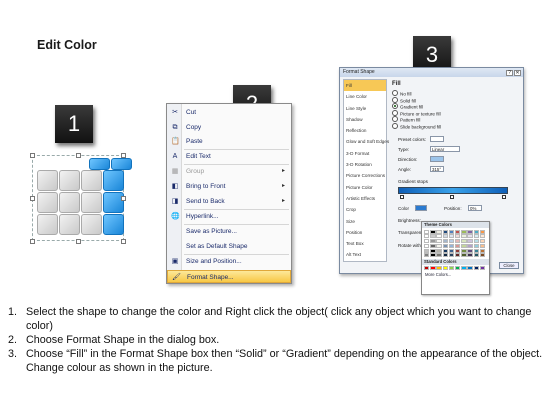 This screenshot has width=560, height=420. Describe the element at coordinates (366, 141) in the screenshot. I see `category-glow-and-soft-edges: Glow and Soft Edges` at that location.